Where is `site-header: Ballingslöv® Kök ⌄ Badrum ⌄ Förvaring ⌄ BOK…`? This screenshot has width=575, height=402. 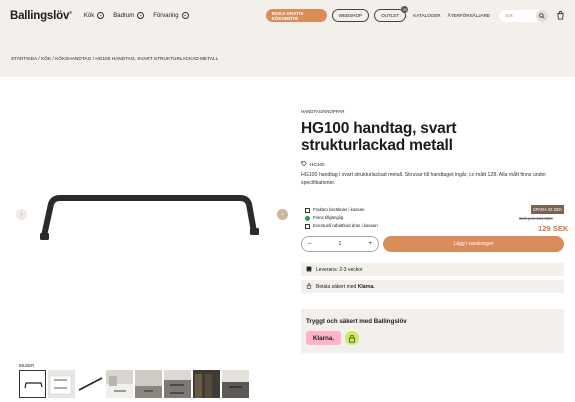 site-header: Ballingslöv® Kök ⌄ Badrum ⌄ Förvaring ⌄ BOK… is located at coordinates (287, 15).